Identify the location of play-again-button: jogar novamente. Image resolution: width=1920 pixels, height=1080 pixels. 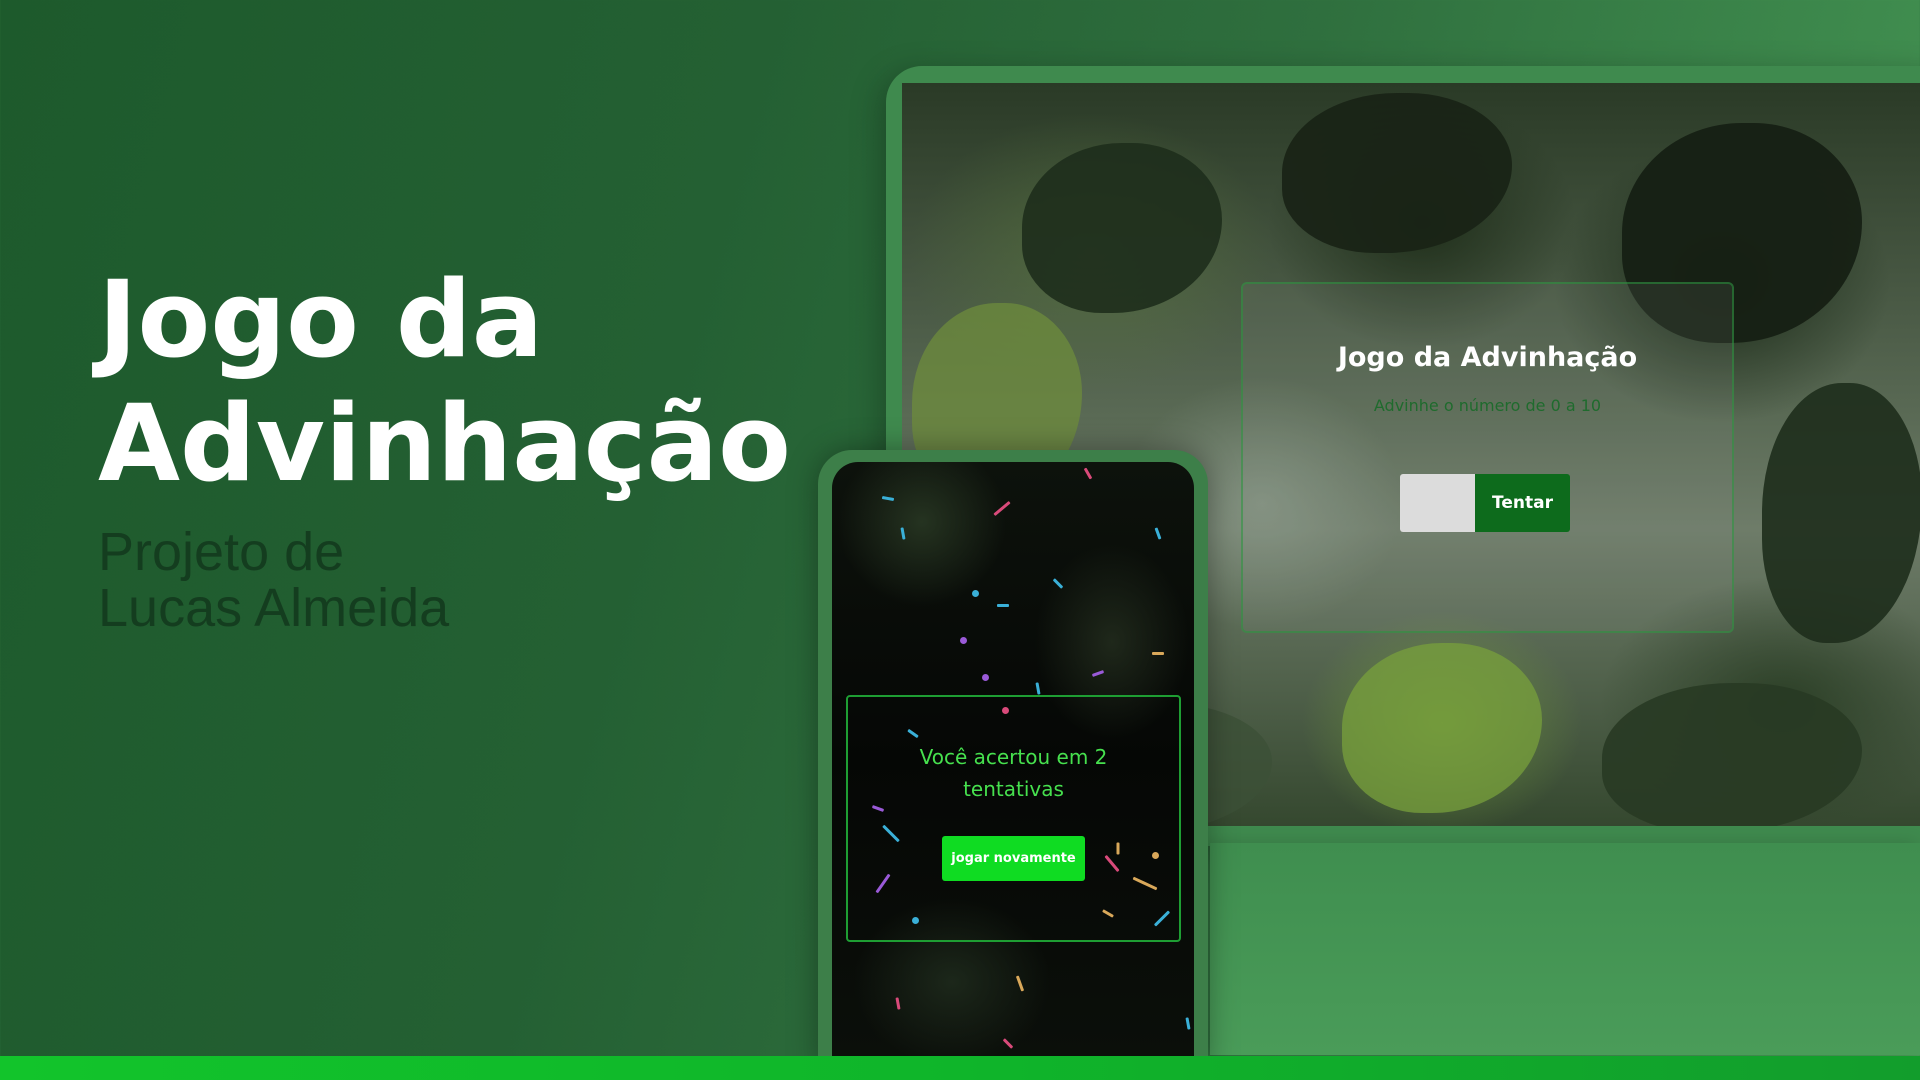
(1013, 858).